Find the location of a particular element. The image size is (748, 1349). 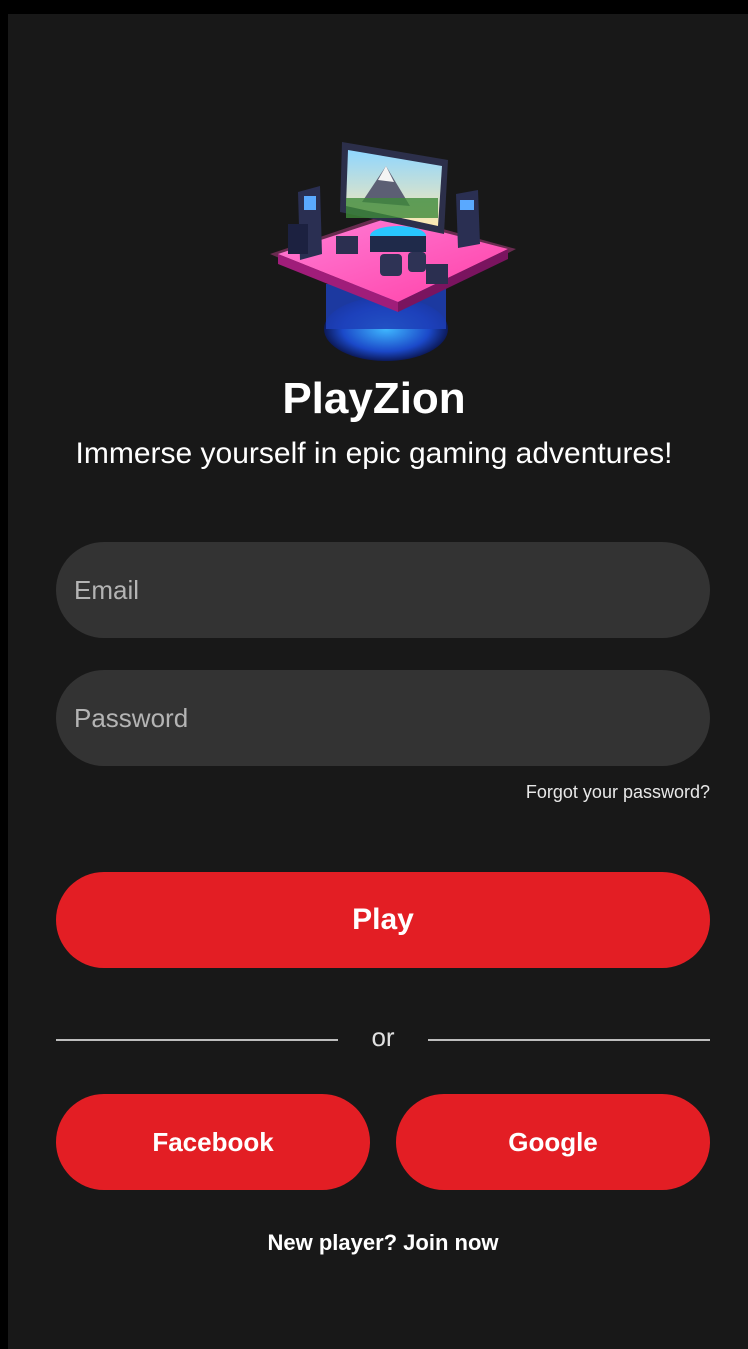

play-button: Play is located at coordinates (383, 920).